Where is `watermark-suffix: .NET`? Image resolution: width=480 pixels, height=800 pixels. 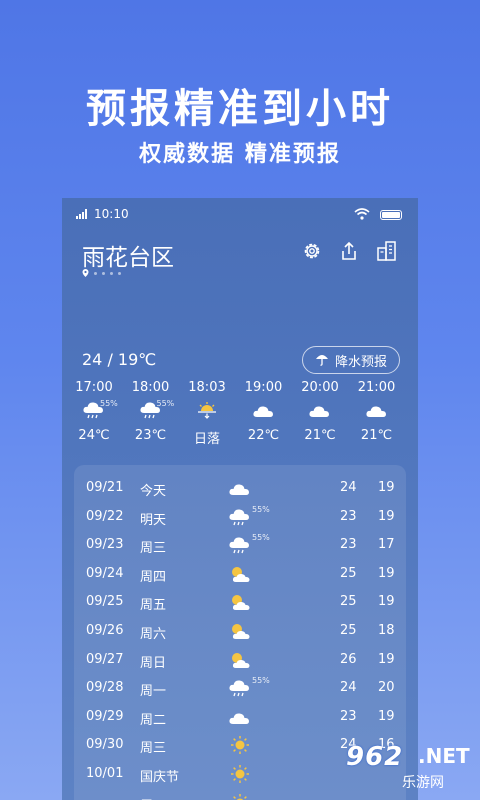 watermark-suffix: .NET is located at coordinates (444, 756).